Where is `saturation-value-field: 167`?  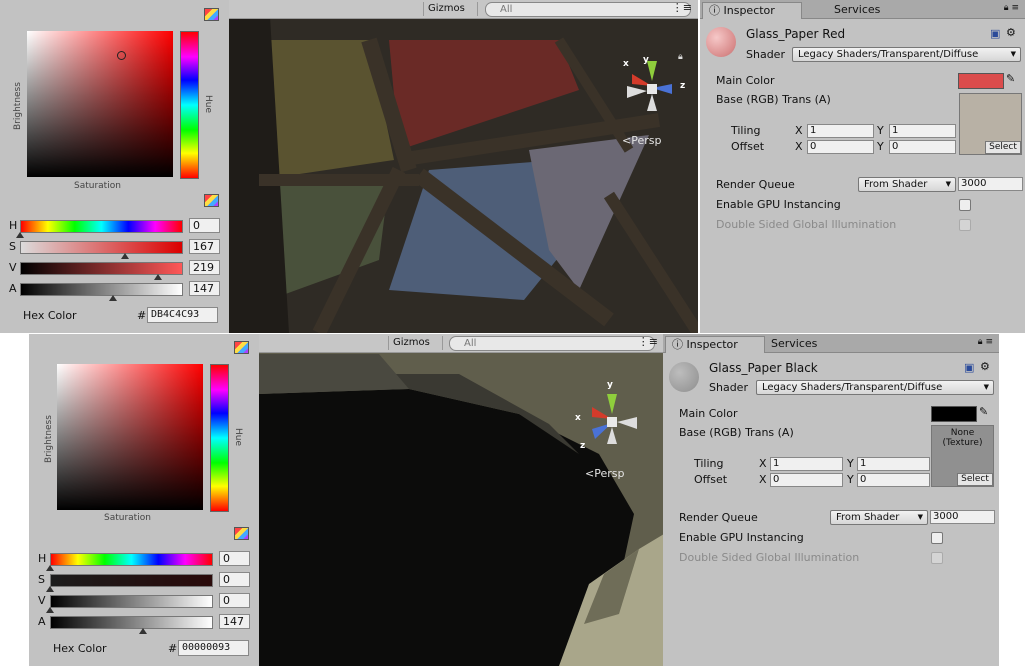
saturation-value-field: 167 is located at coordinates (204, 246).